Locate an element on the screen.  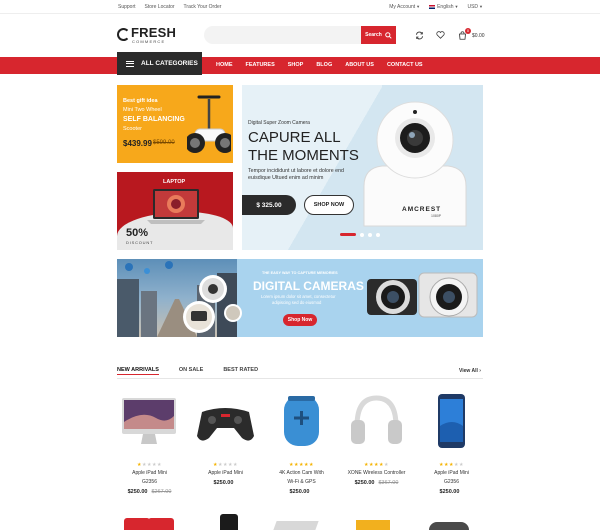
camera-banner-body-line1: Lorem ipsum dolor sit amet, consectetur is located at coordinates (298, 296).